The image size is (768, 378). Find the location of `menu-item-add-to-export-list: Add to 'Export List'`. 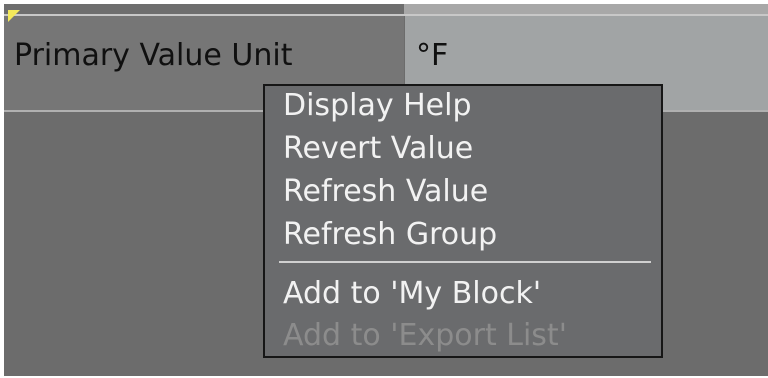

menu-item-add-to-export-list: Add to 'Export List' is located at coordinates (425, 335).